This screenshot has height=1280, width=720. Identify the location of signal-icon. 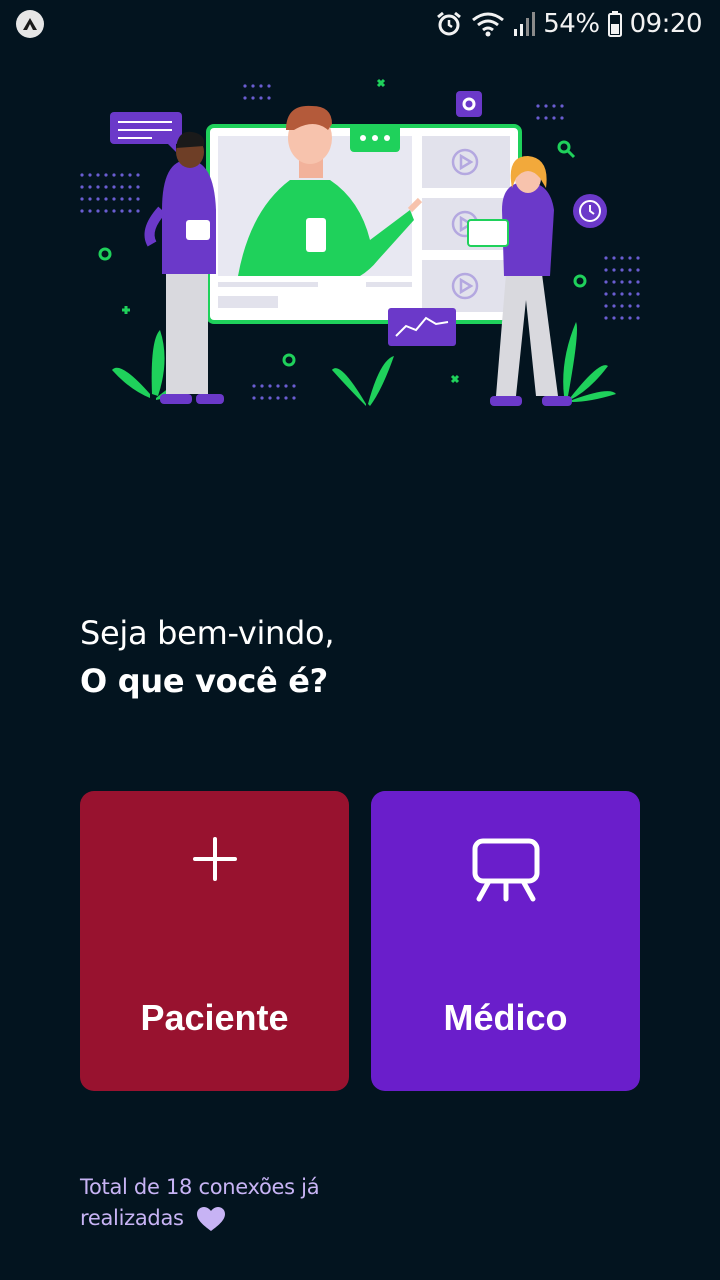
(525, 24).